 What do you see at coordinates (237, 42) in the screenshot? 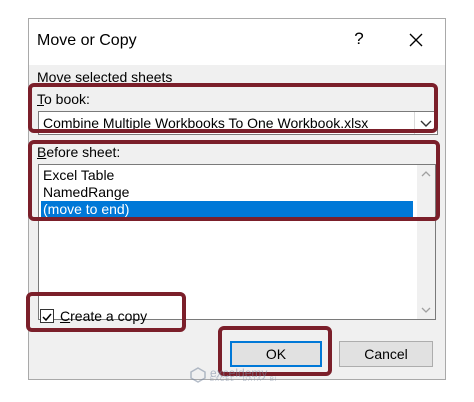
I see `title-bar: Move or Copy ?` at bounding box center [237, 42].